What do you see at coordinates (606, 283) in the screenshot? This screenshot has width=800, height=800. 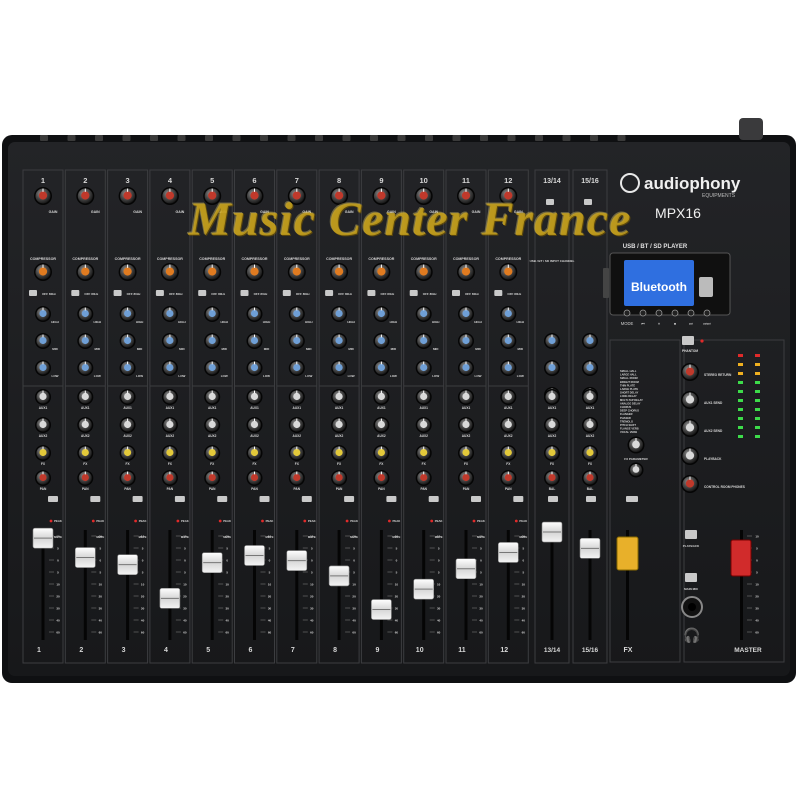 I see `sd-slot` at bounding box center [606, 283].